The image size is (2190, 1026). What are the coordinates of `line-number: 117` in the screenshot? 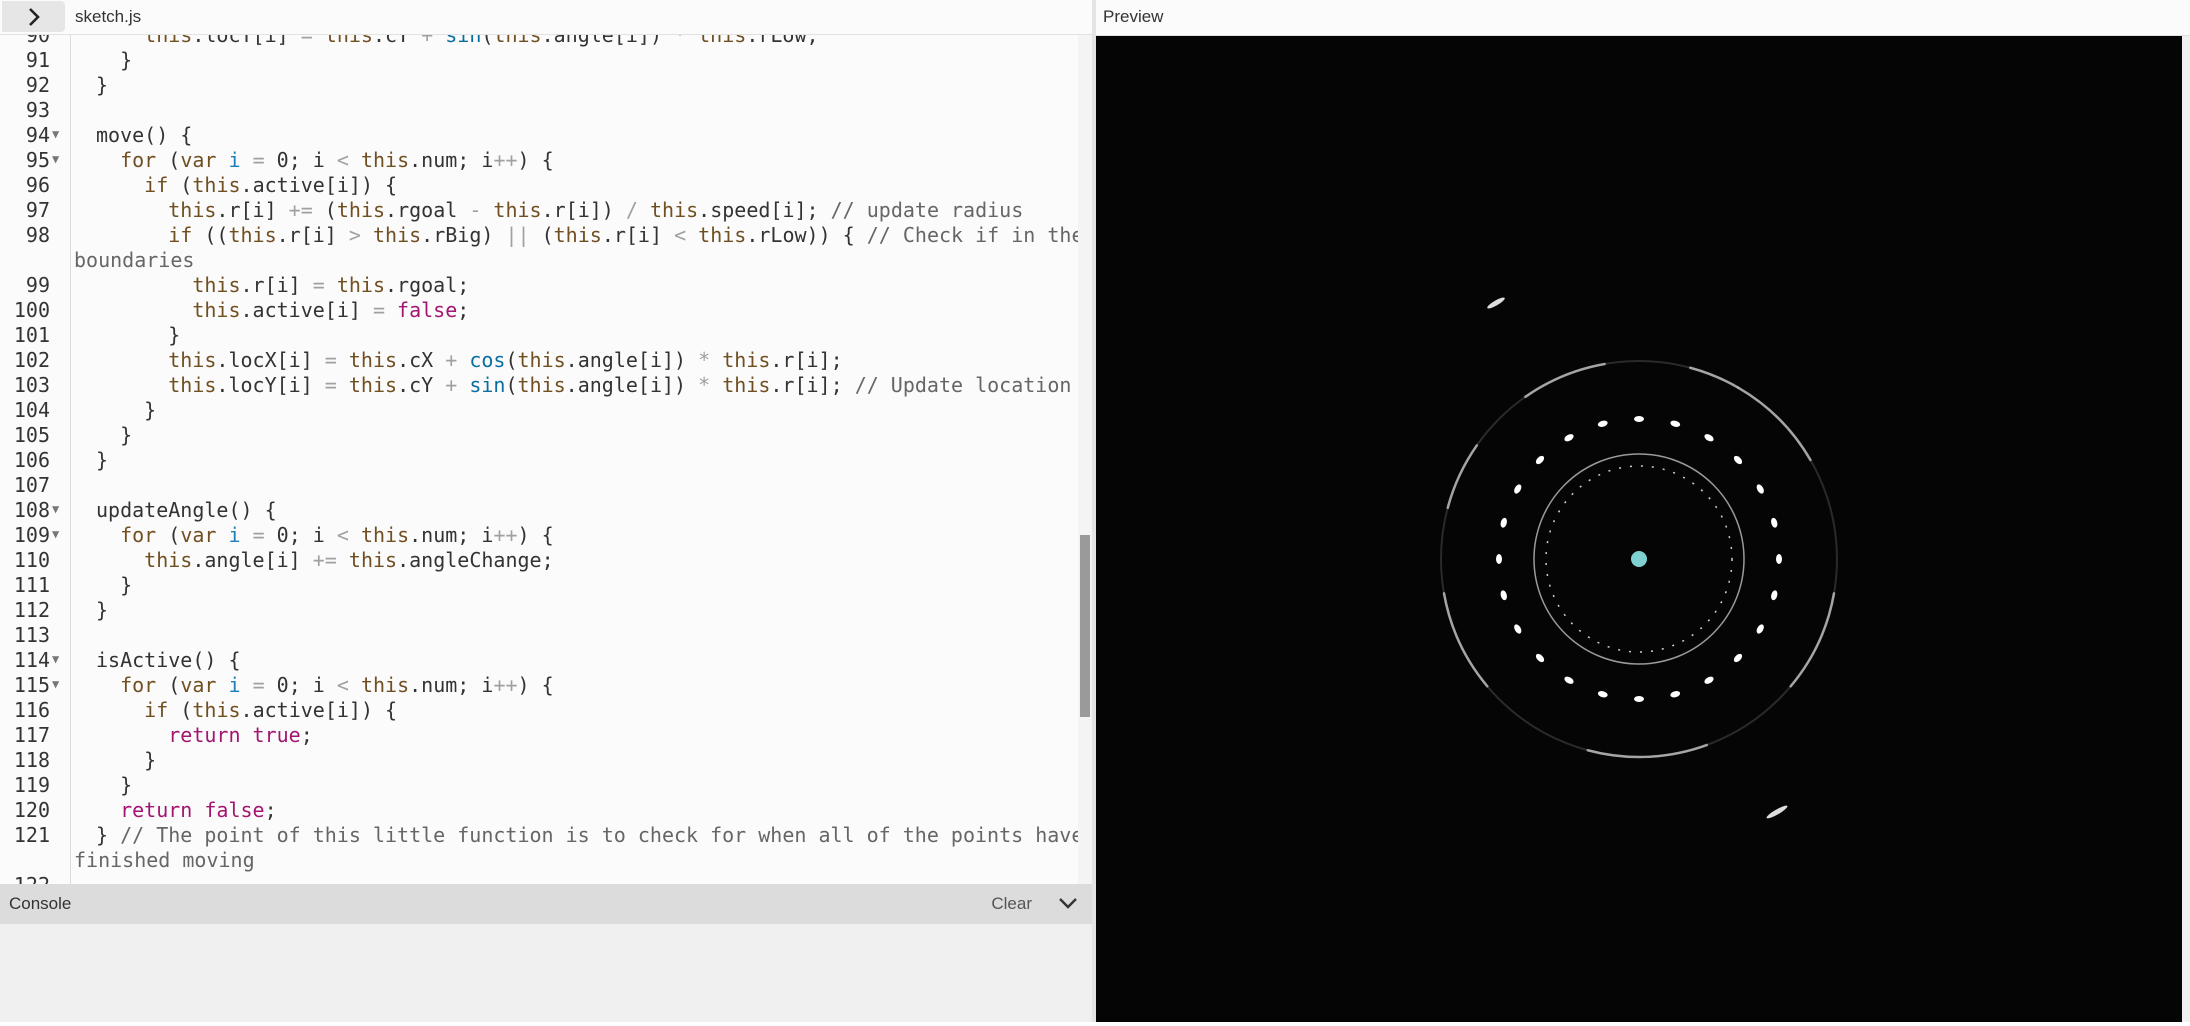 It's located at (31, 735).